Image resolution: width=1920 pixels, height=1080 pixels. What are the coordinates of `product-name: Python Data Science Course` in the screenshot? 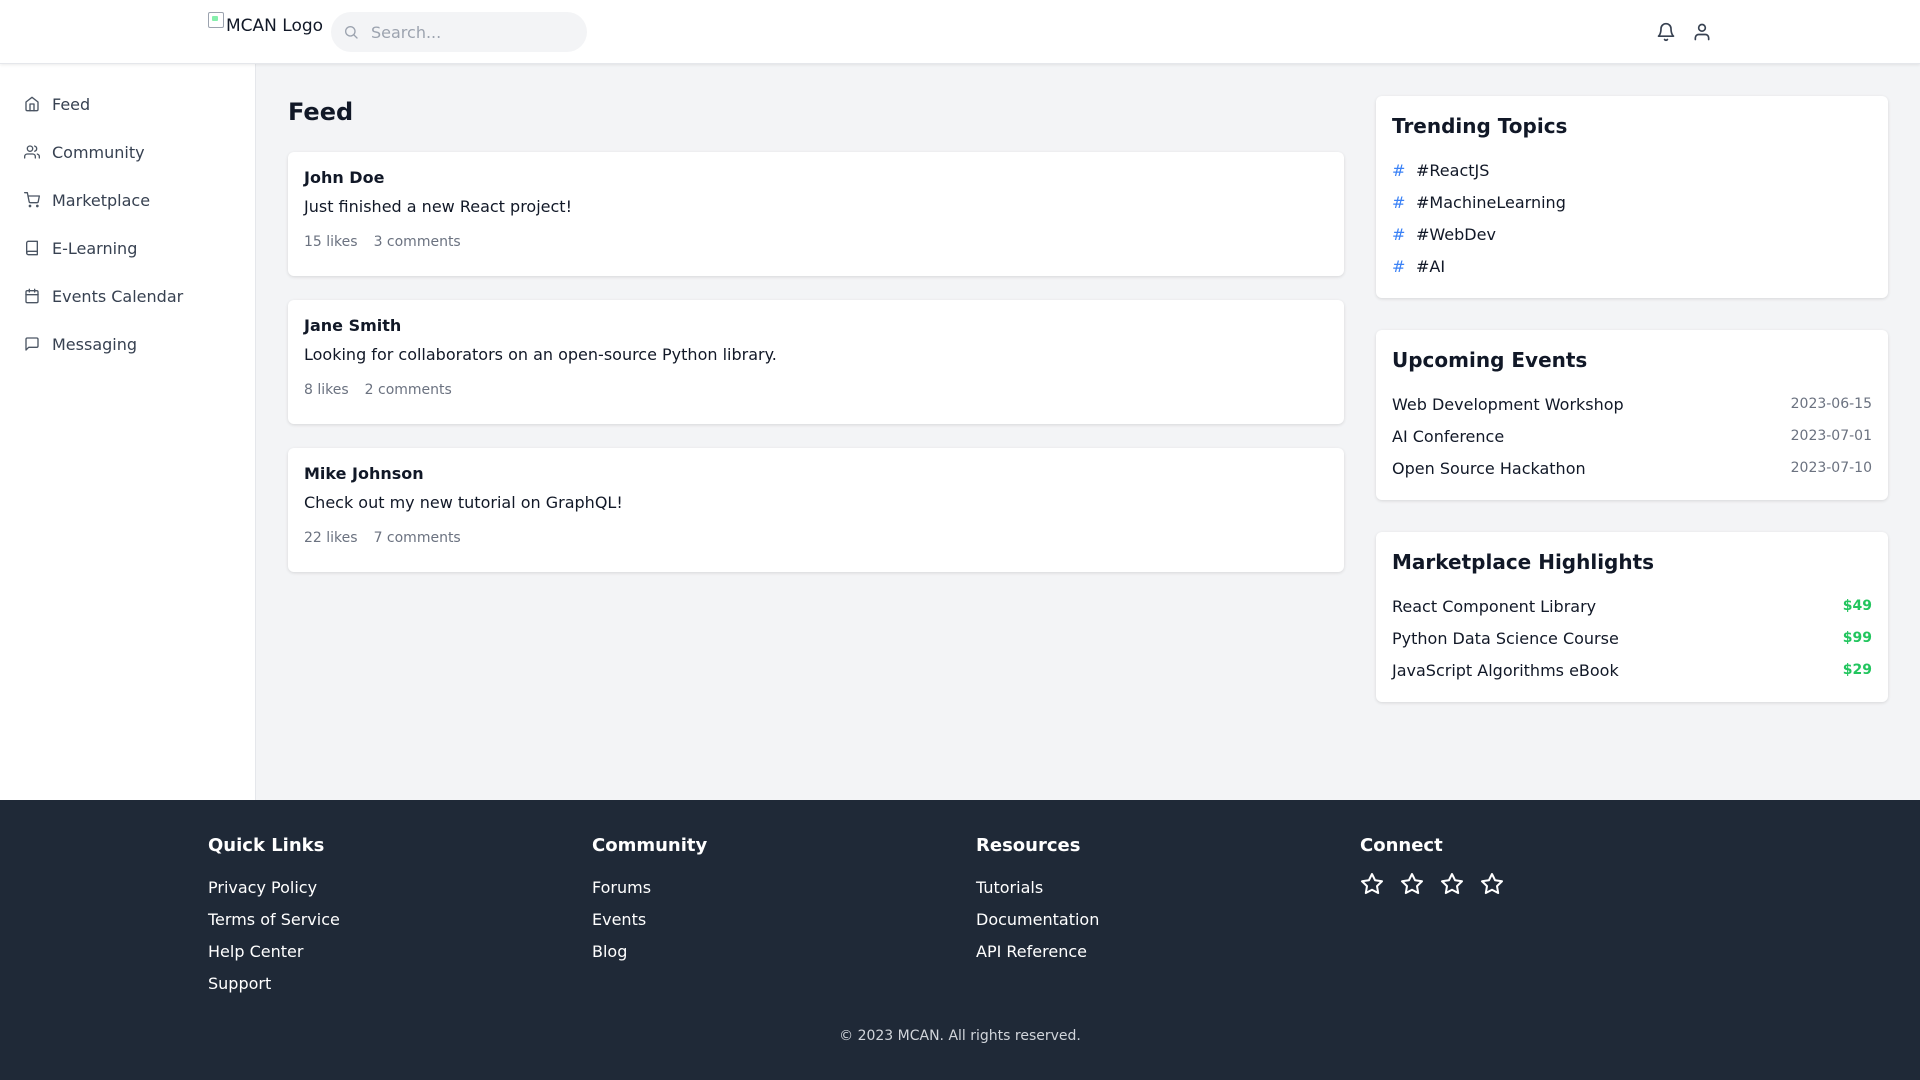 It's located at (1505, 638).